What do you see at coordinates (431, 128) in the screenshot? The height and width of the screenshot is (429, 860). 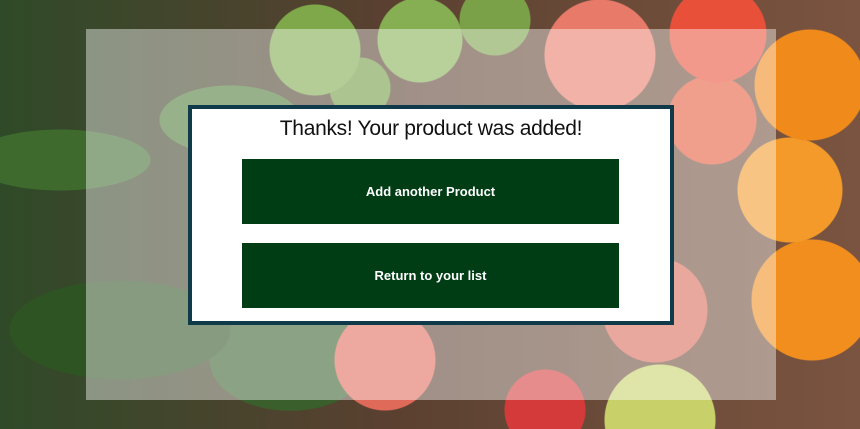 I see `dialog-title: Thanks! Your product was added!` at bounding box center [431, 128].